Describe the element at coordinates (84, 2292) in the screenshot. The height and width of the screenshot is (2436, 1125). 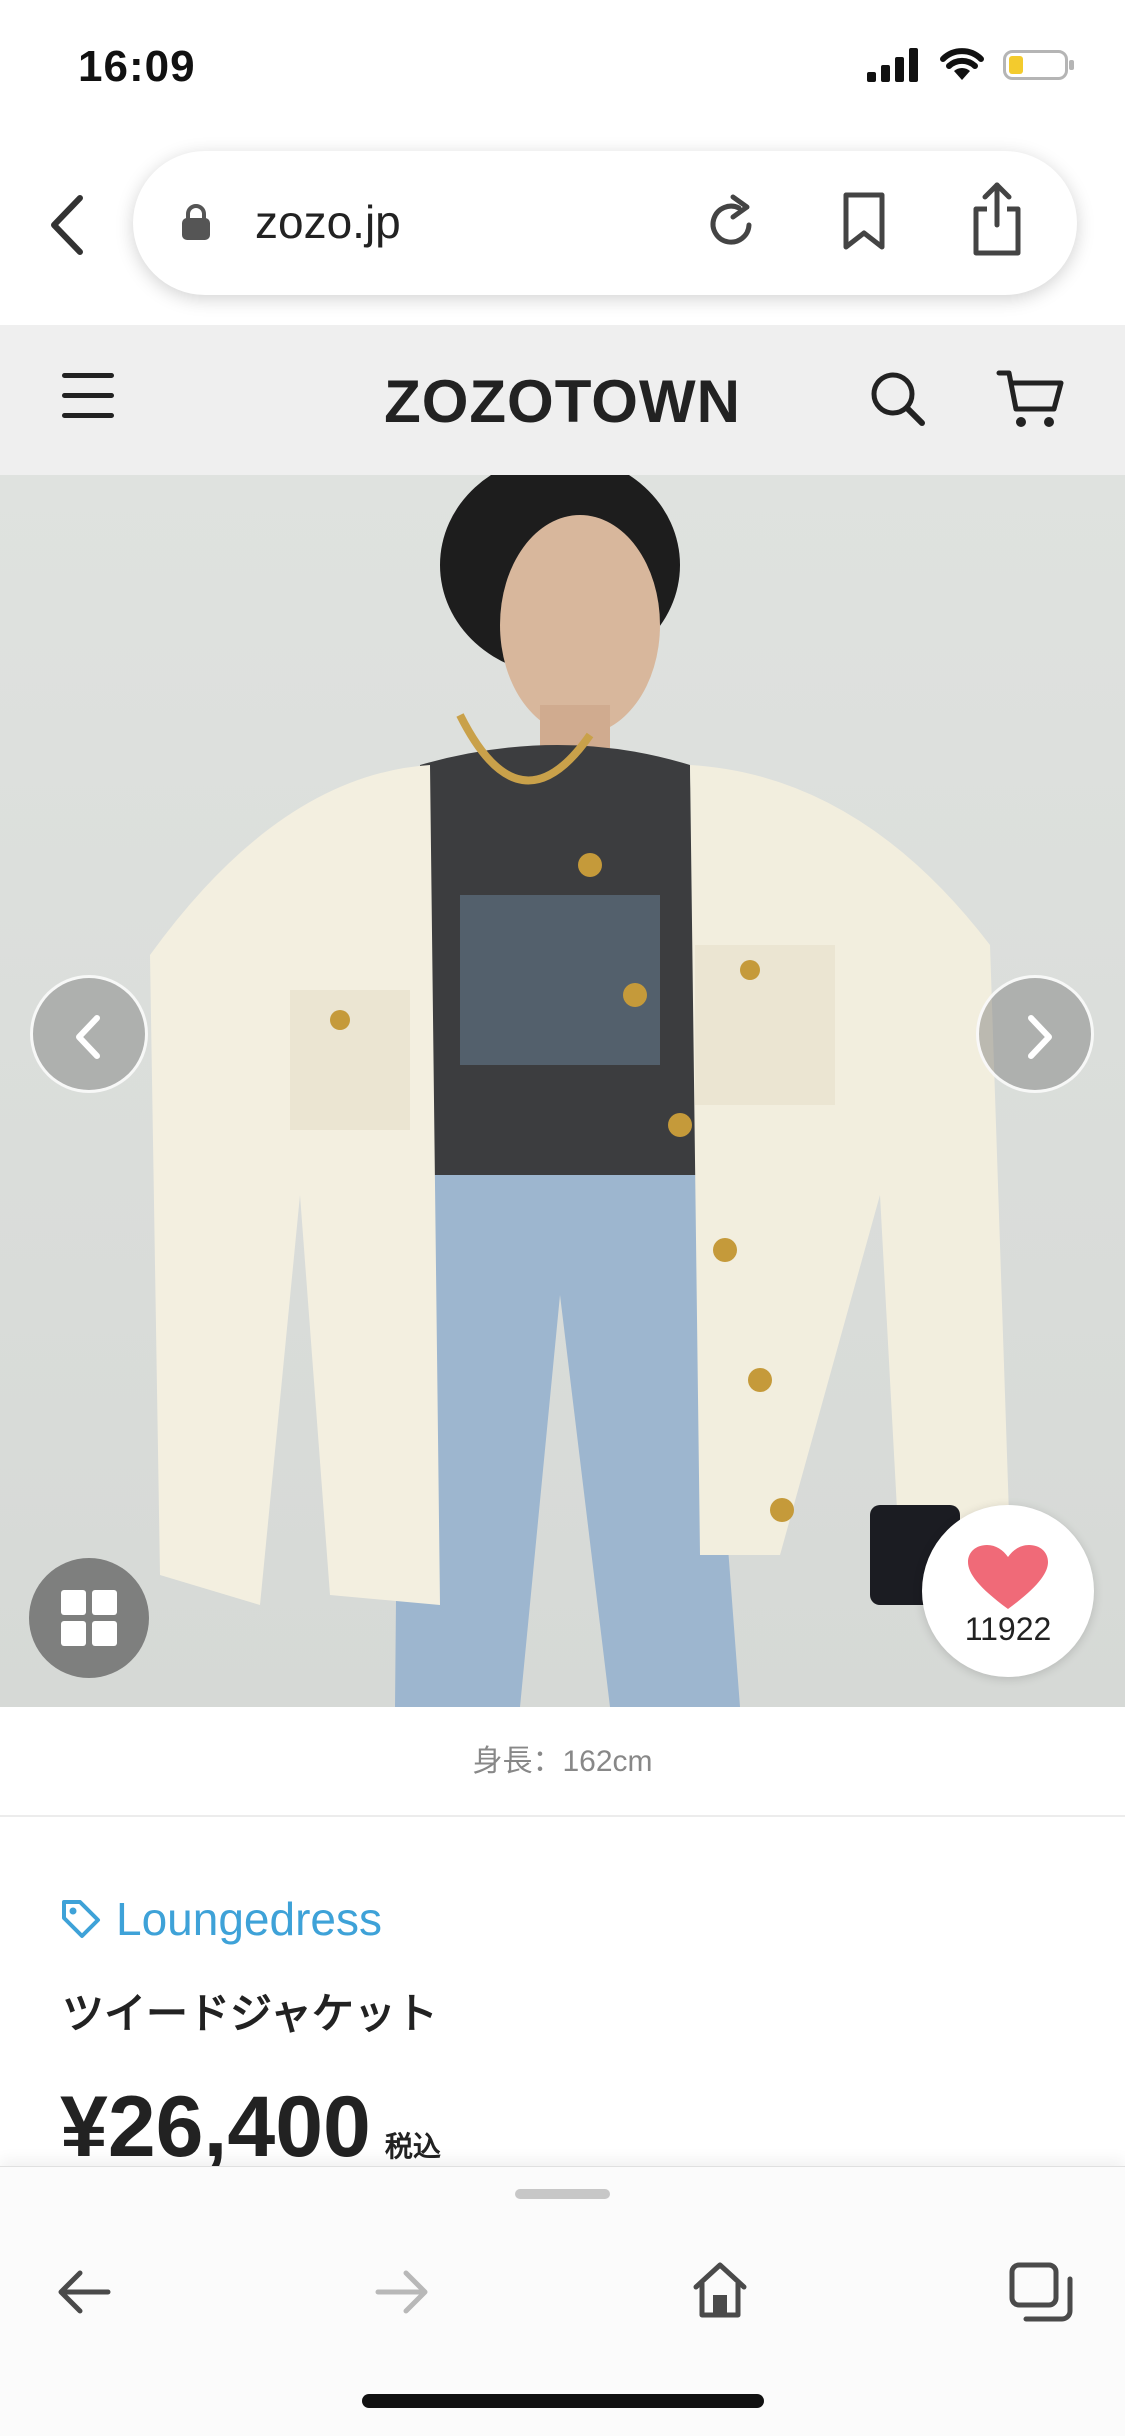
I see `back-arrow-icon` at that location.